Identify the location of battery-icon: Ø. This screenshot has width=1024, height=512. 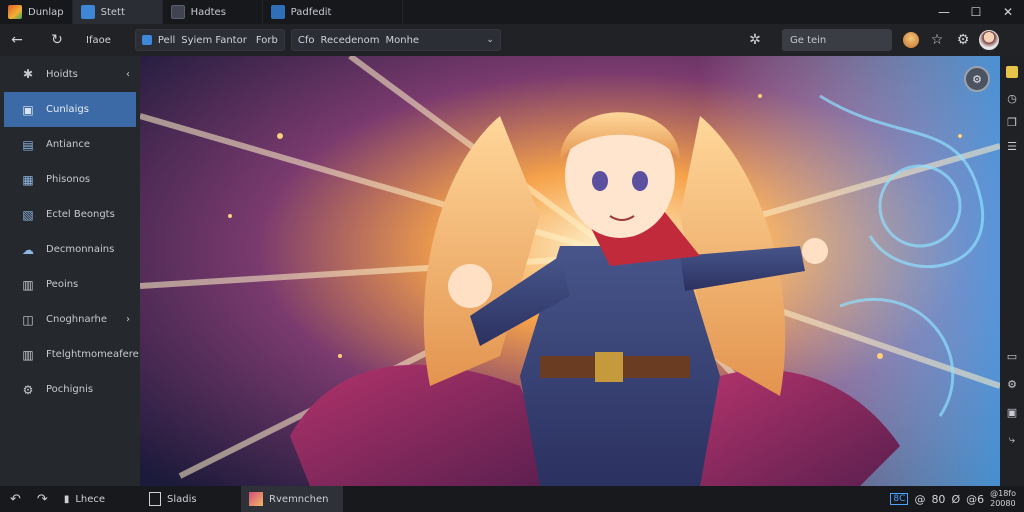
(955, 499).